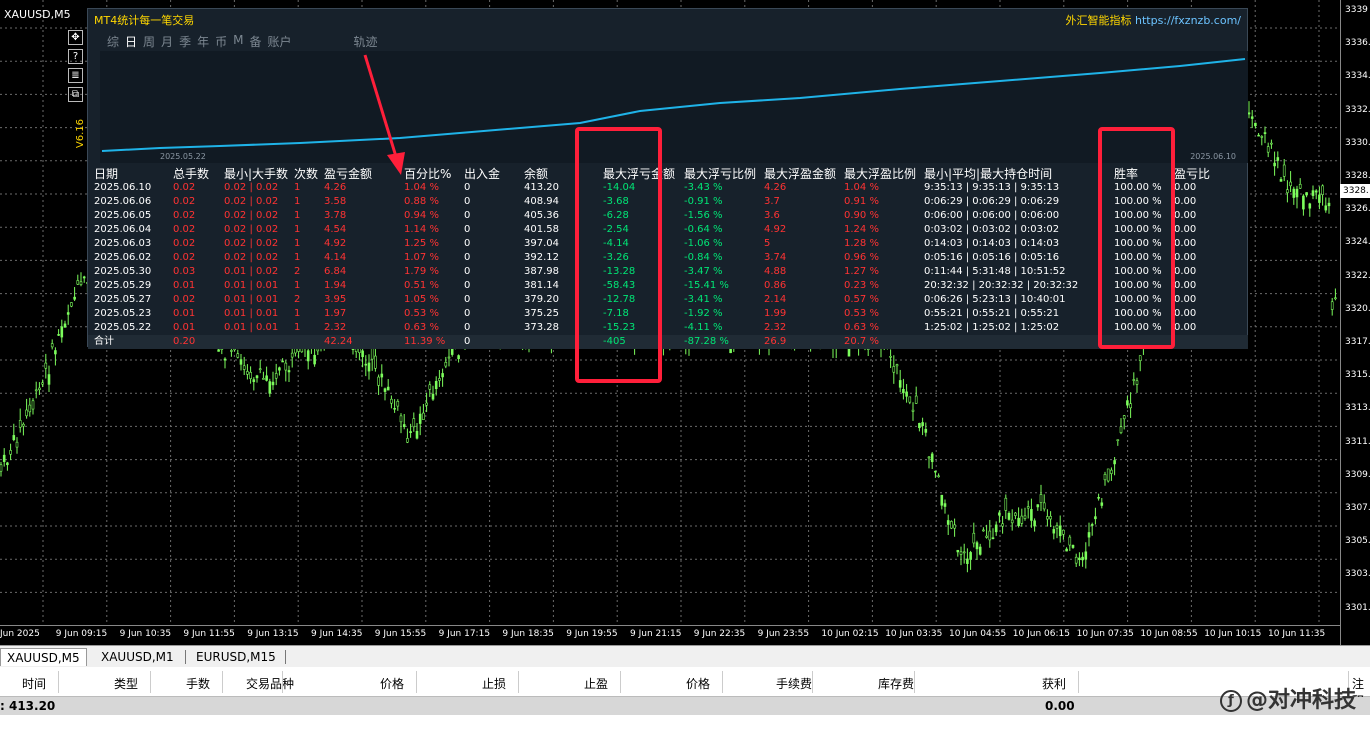 This screenshot has height=742, width=1370. Describe the element at coordinates (425, 341) in the screenshot. I see `total-cell: 11.39 %` at that location.